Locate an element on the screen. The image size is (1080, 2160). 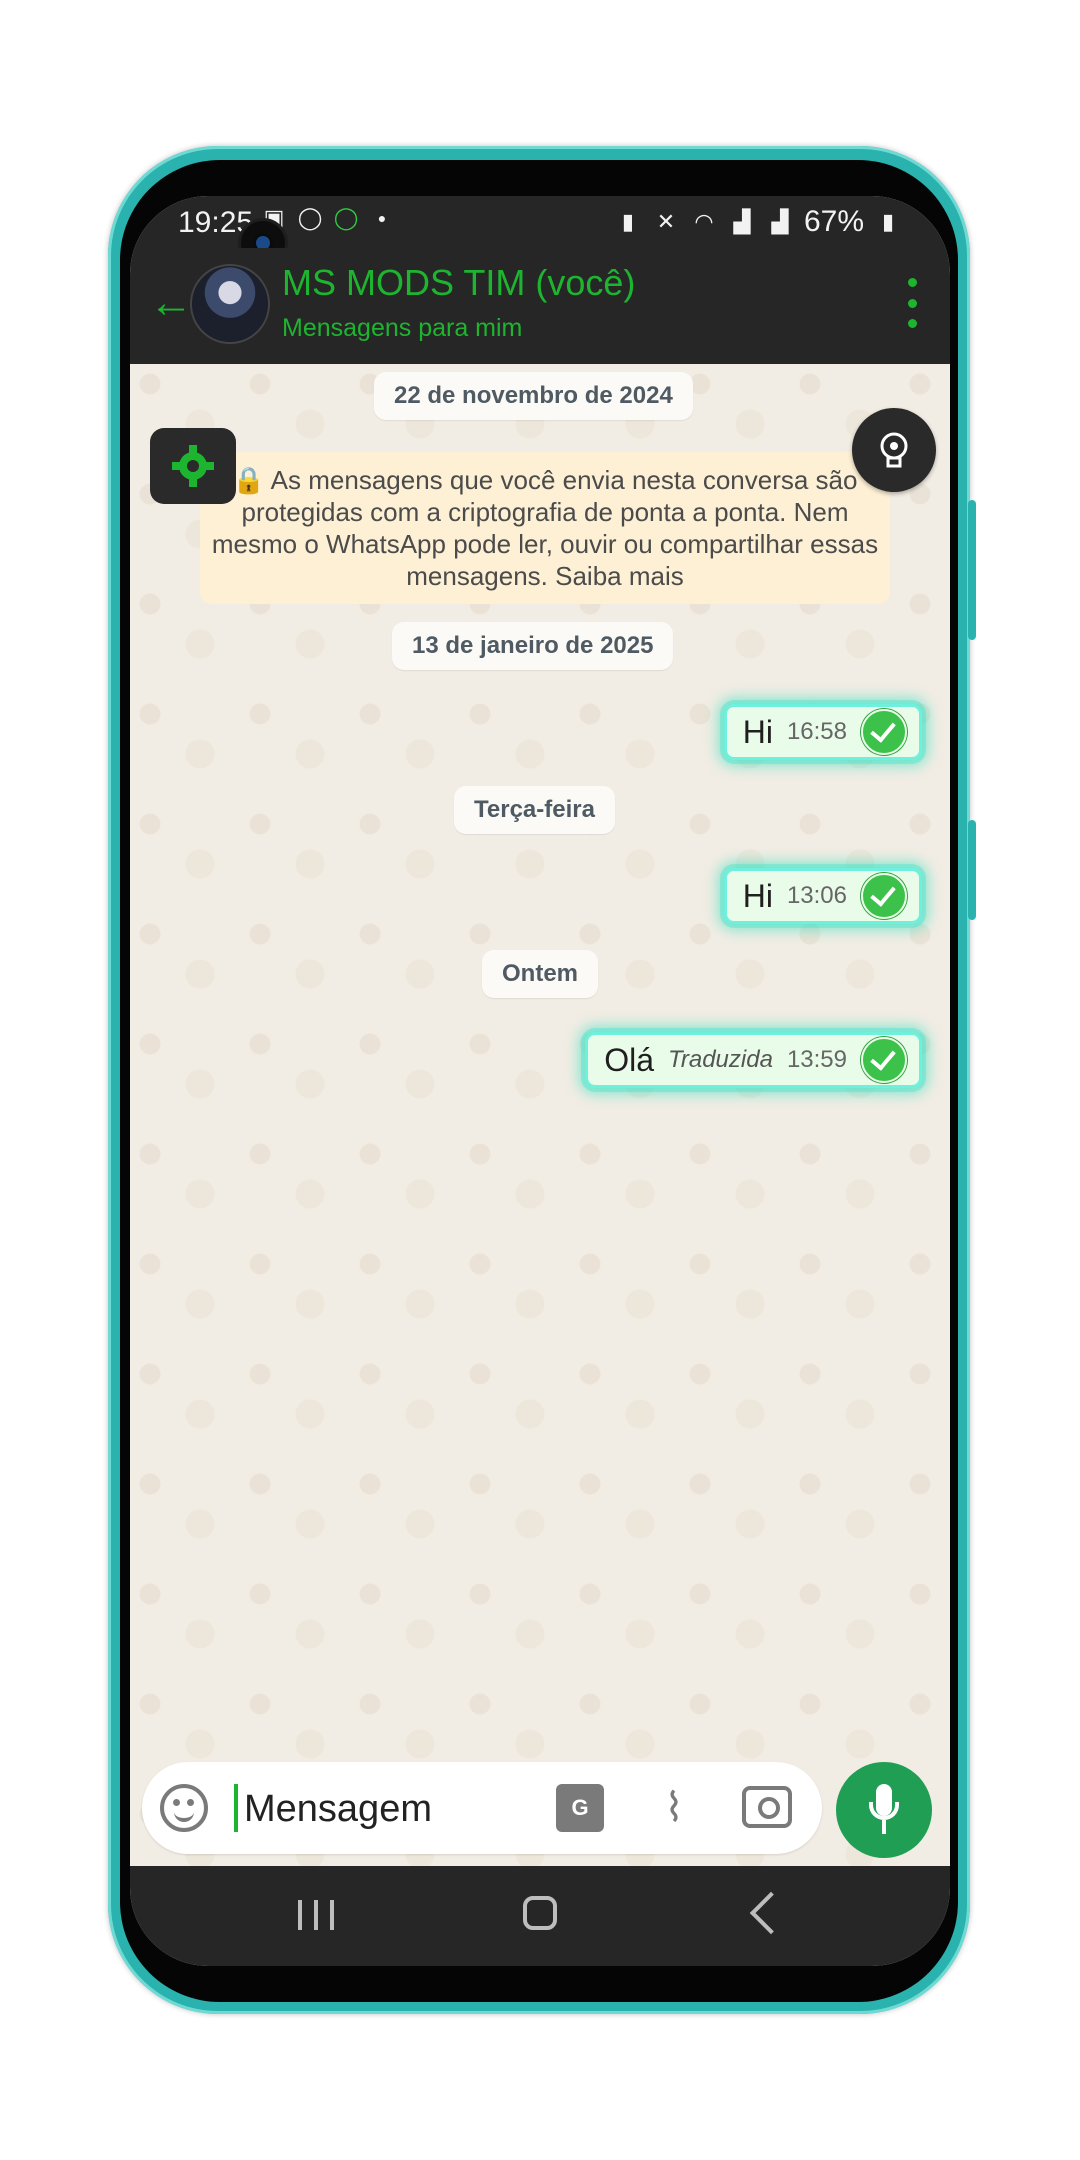
home-icon is located at coordinates (540, 1913).